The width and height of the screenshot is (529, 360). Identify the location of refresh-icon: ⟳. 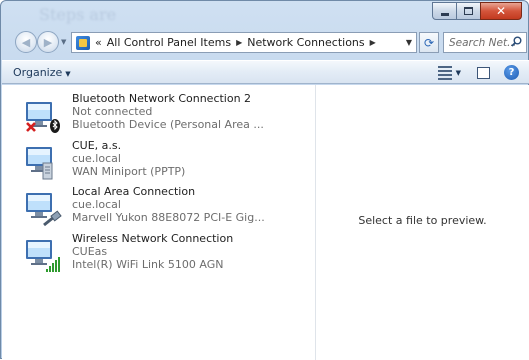
(429, 42).